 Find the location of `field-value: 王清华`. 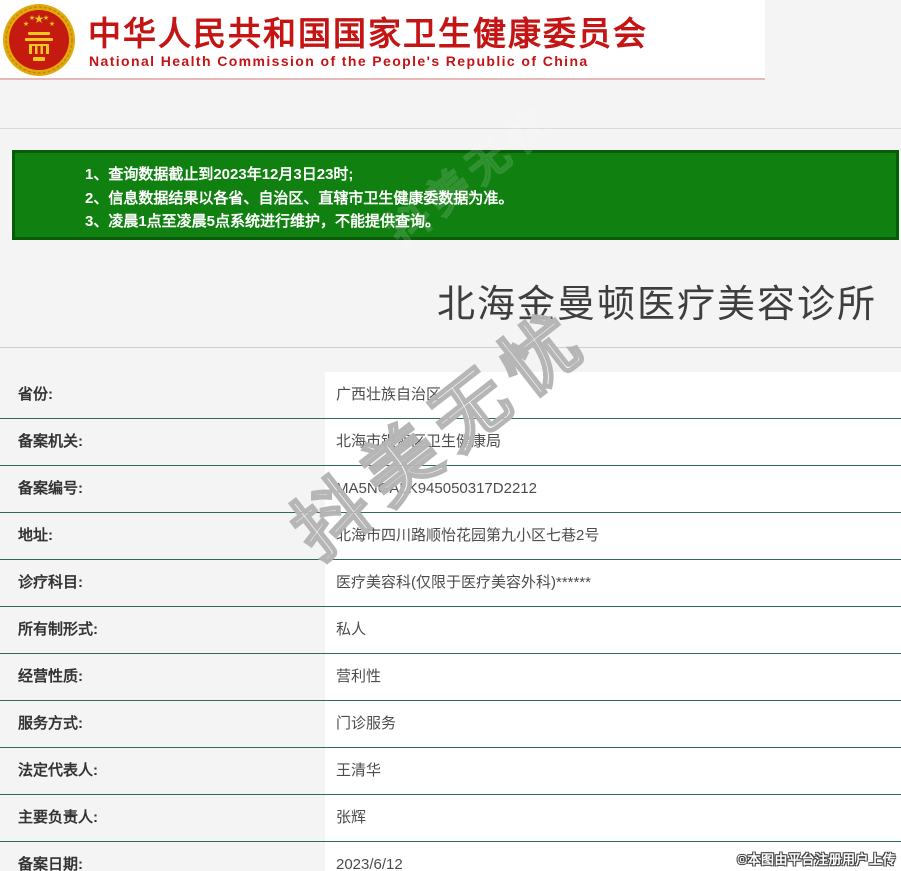

field-value: 王清华 is located at coordinates (613, 771).